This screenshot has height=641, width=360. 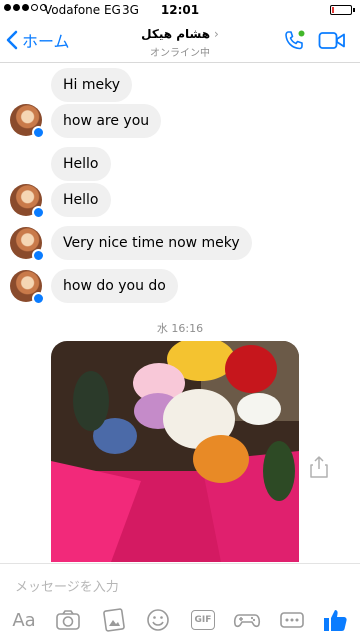 I want to click on more-icon, so click(x=292, y=620).